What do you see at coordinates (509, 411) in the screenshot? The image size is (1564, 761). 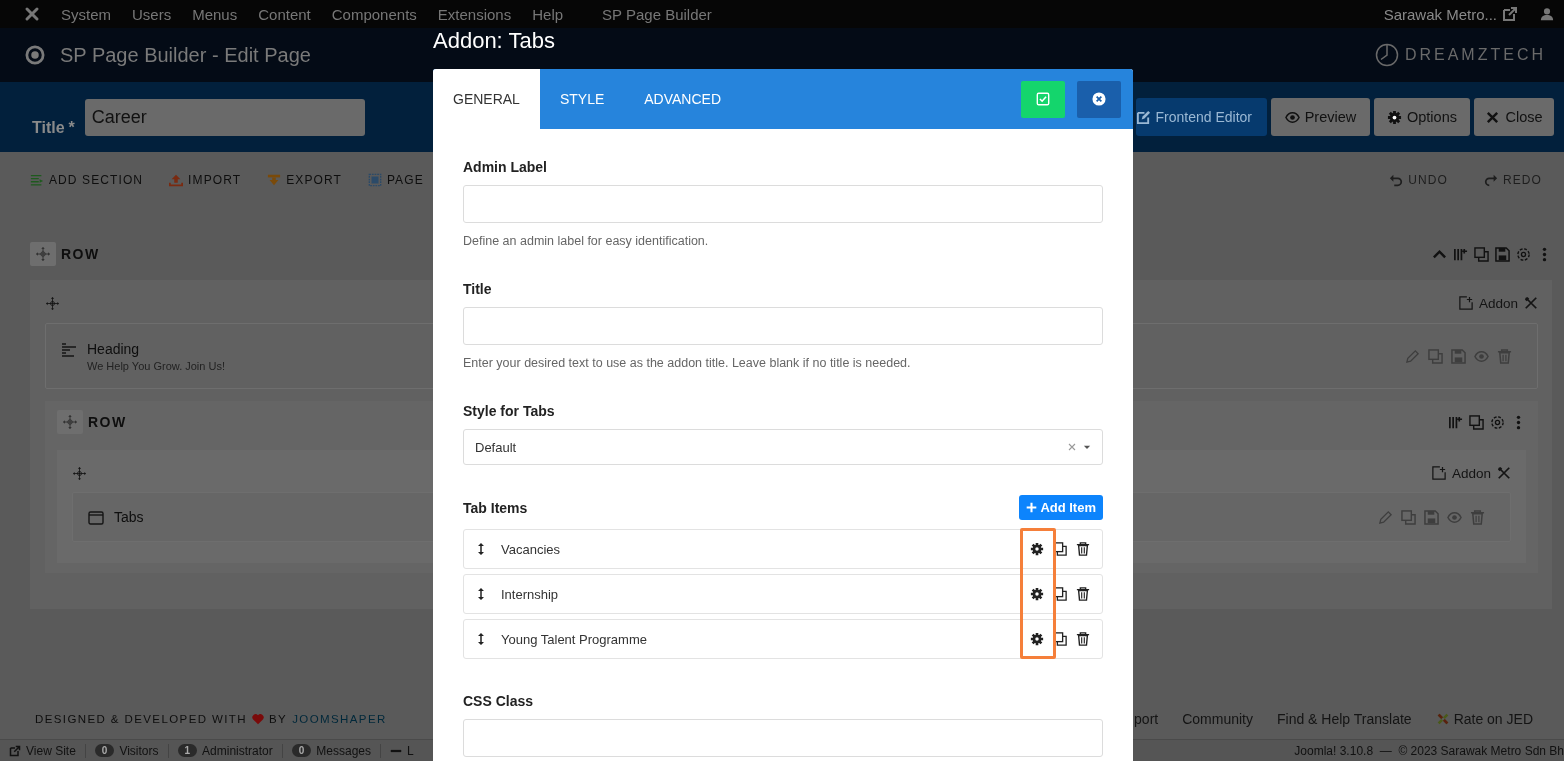 I see `field-label: Style for Tabs` at bounding box center [509, 411].